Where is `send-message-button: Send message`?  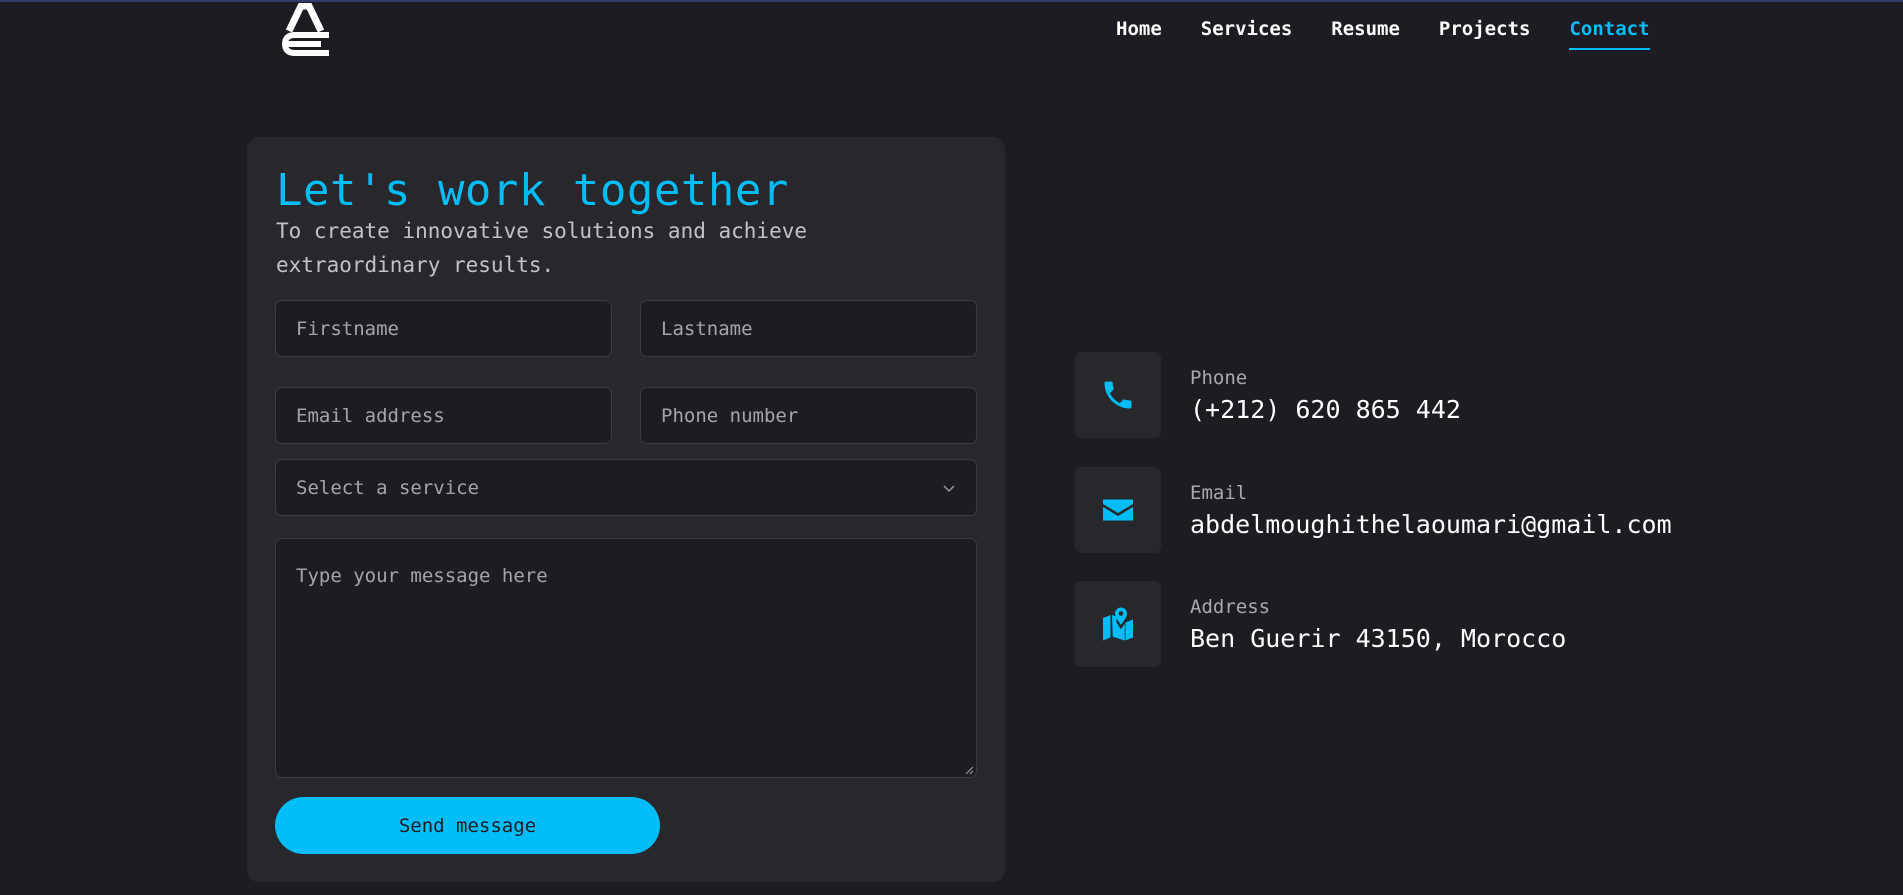
send-message-button: Send message is located at coordinates (467, 825).